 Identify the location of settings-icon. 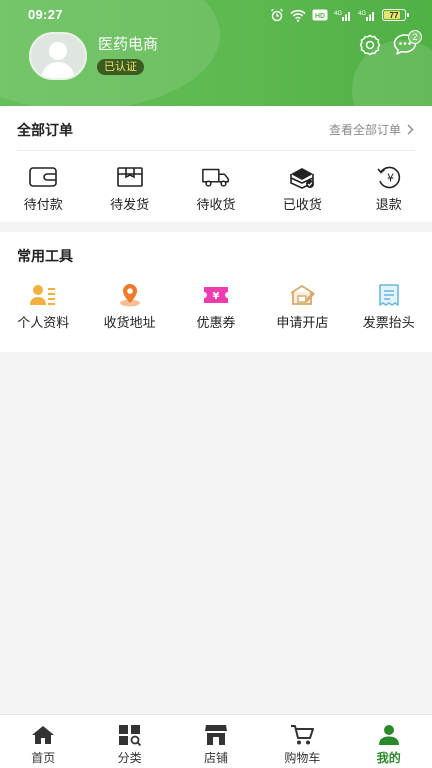
(370, 45).